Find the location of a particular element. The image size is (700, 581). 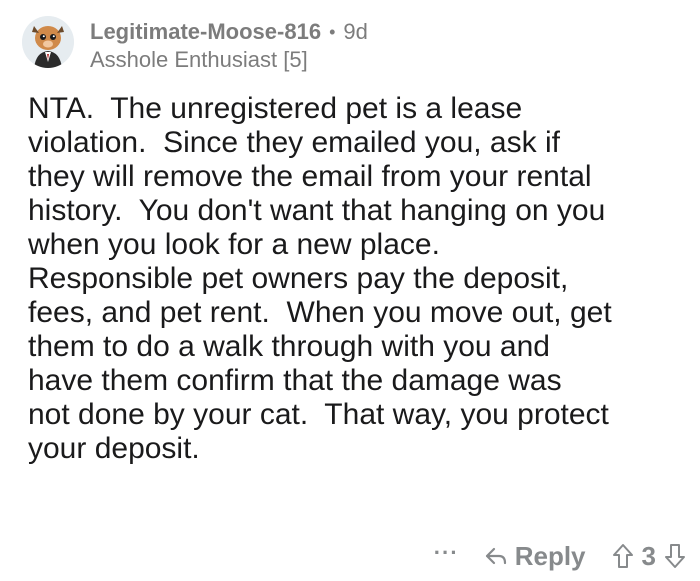

comment-age: 9d is located at coordinates (355, 31).